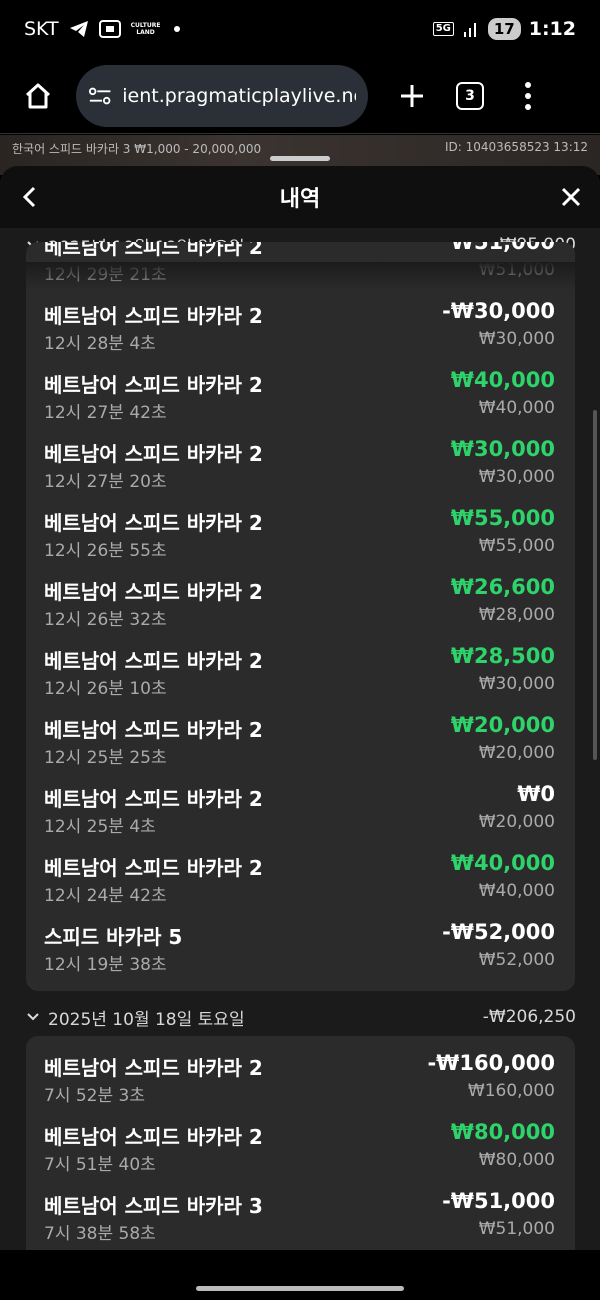 This screenshot has height=1300, width=600. Describe the element at coordinates (498, 1201) in the screenshot. I see `result-amount: -₩51,000` at that location.